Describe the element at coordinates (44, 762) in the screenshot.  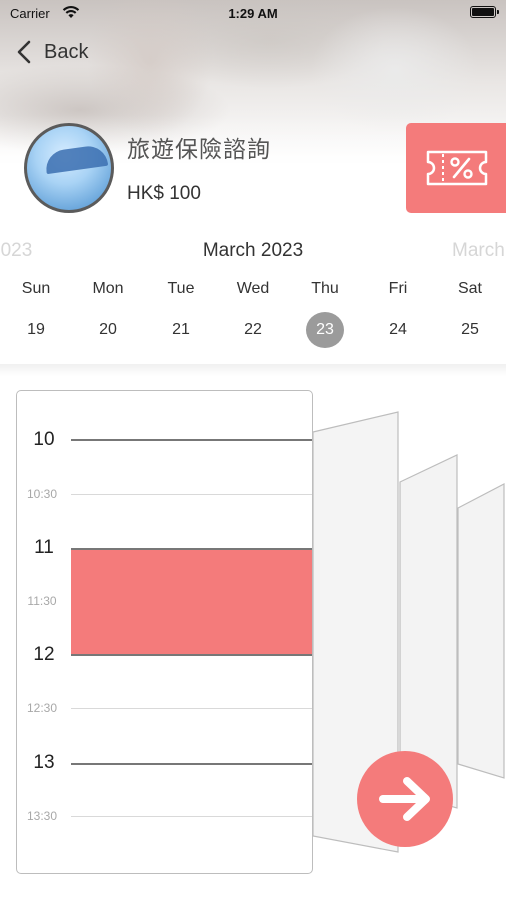
I see `hour-label: 13` at that location.